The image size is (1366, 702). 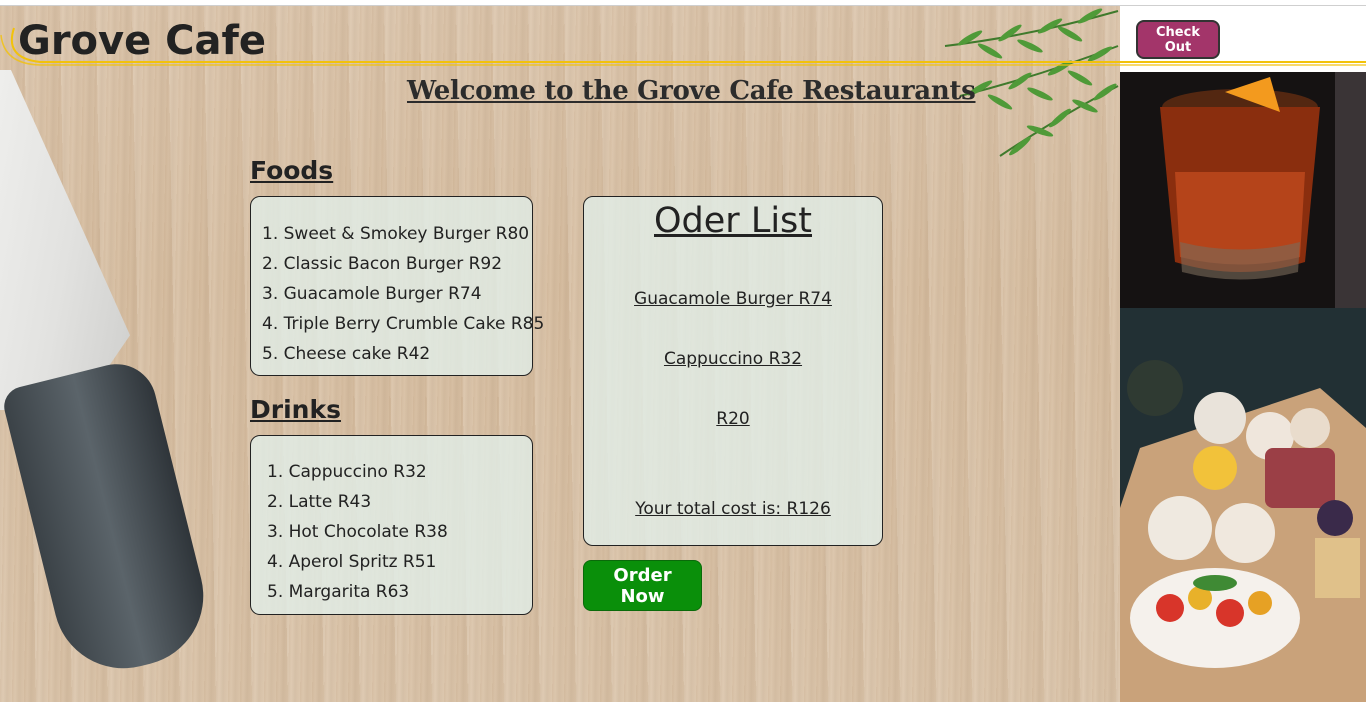 What do you see at coordinates (1243, 505) in the screenshot?
I see `charcuterie-board-photo` at bounding box center [1243, 505].